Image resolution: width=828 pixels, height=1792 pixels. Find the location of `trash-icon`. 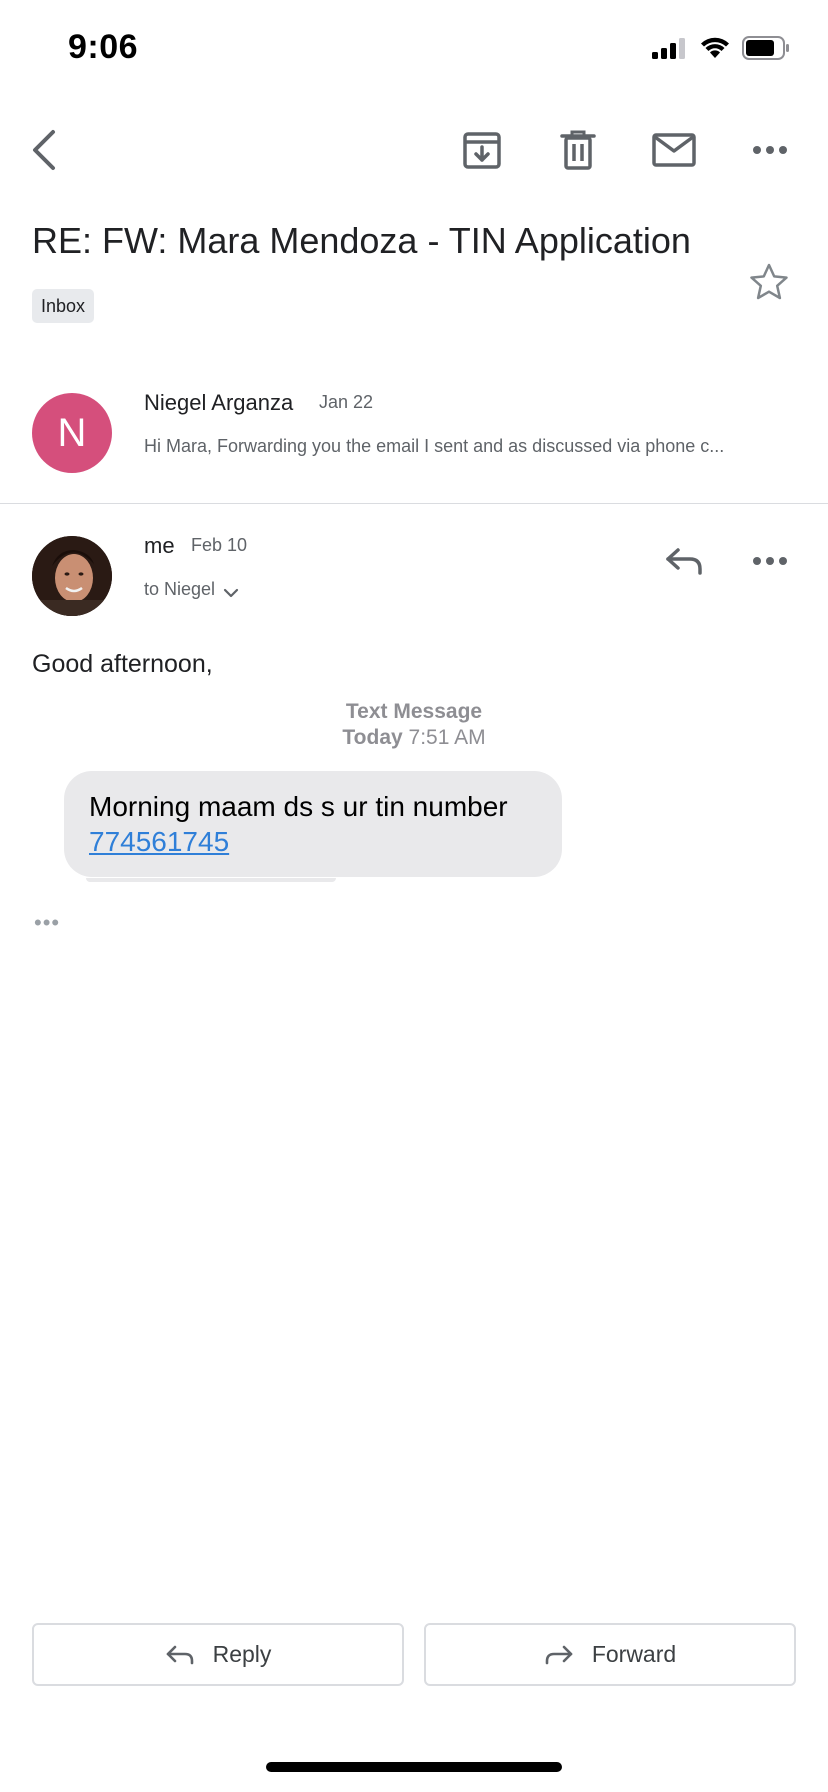

trash-icon is located at coordinates (578, 150).